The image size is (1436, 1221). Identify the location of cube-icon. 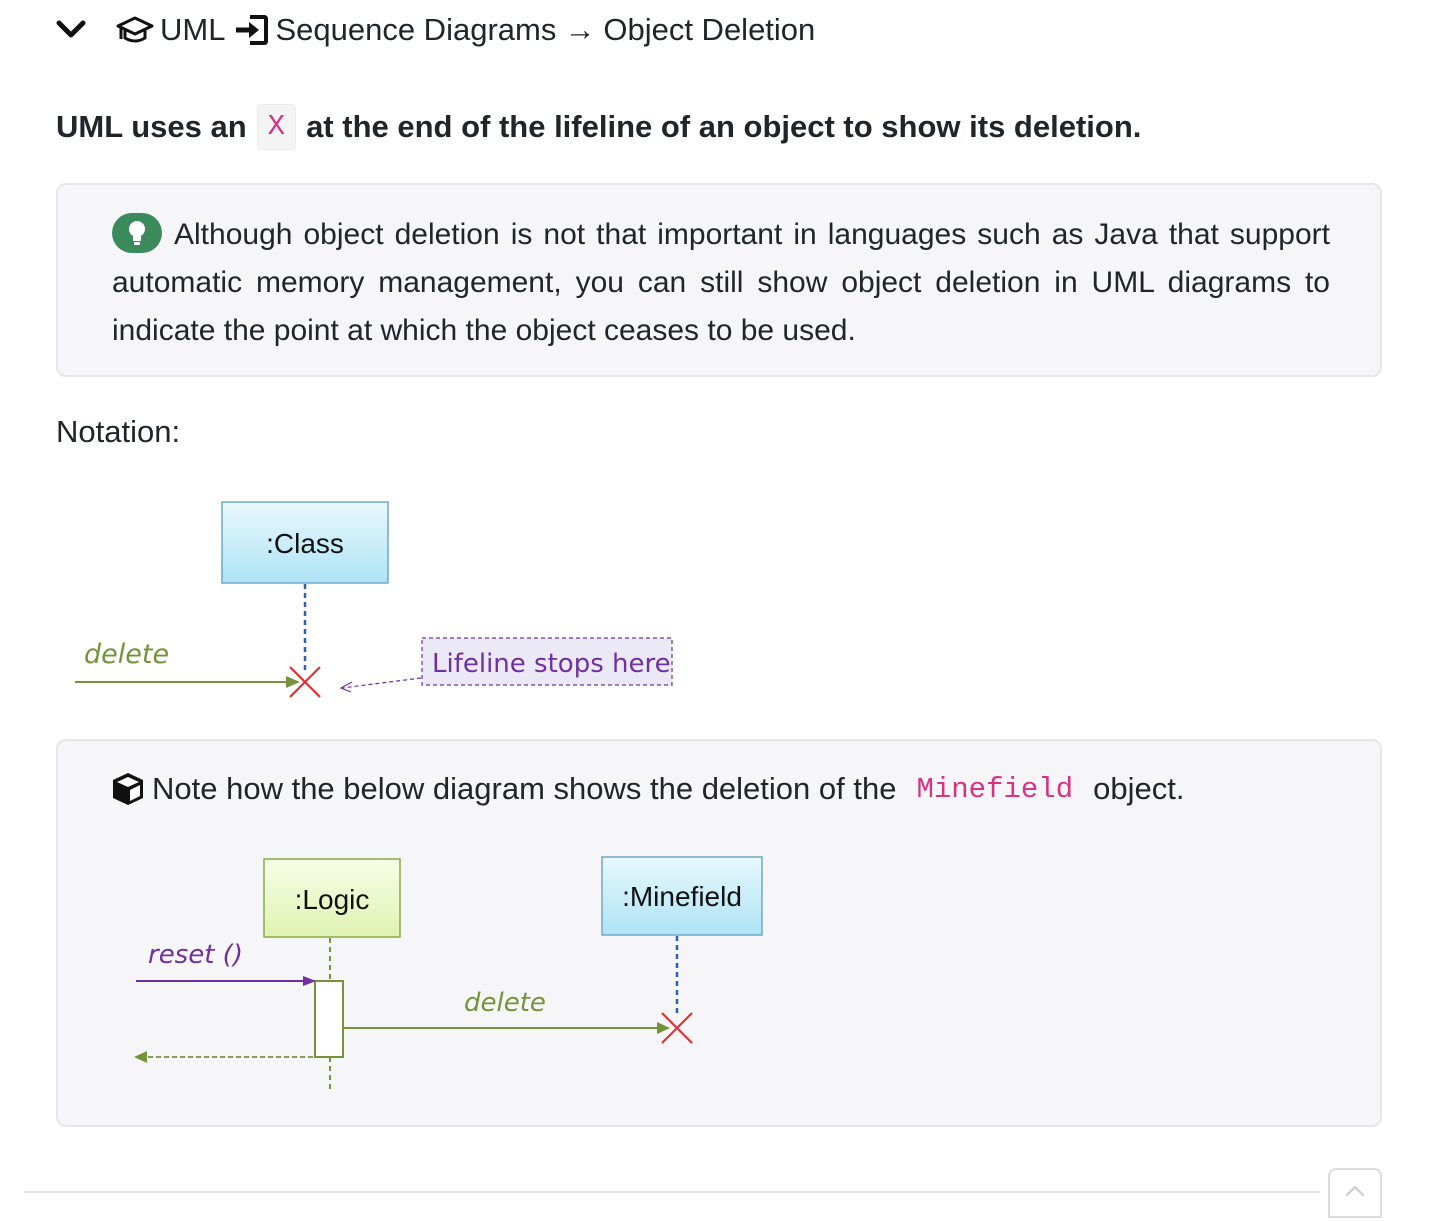
(128, 789).